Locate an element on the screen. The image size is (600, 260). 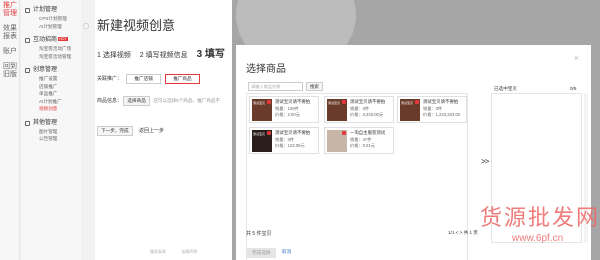
sidebar-item: 推广设置 is located at coordinates (51, 79).